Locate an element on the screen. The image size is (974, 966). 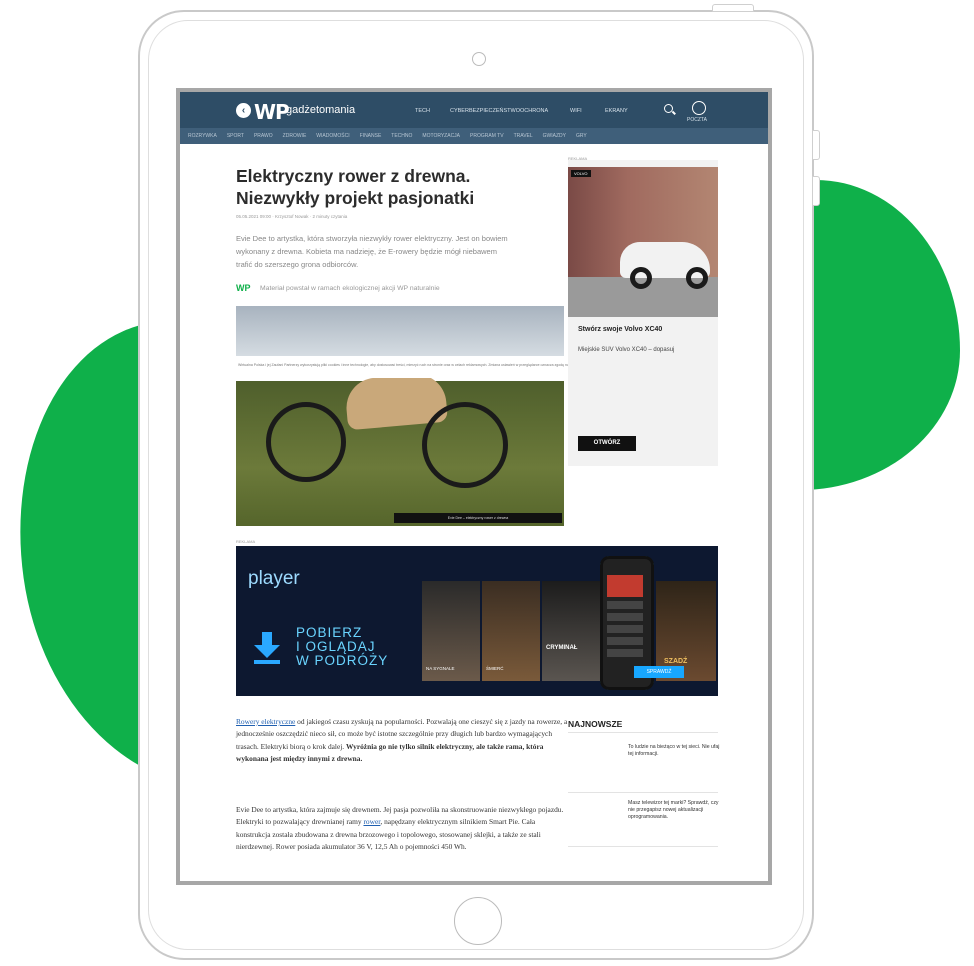
mail-icon is located at coordinates (699, 108).